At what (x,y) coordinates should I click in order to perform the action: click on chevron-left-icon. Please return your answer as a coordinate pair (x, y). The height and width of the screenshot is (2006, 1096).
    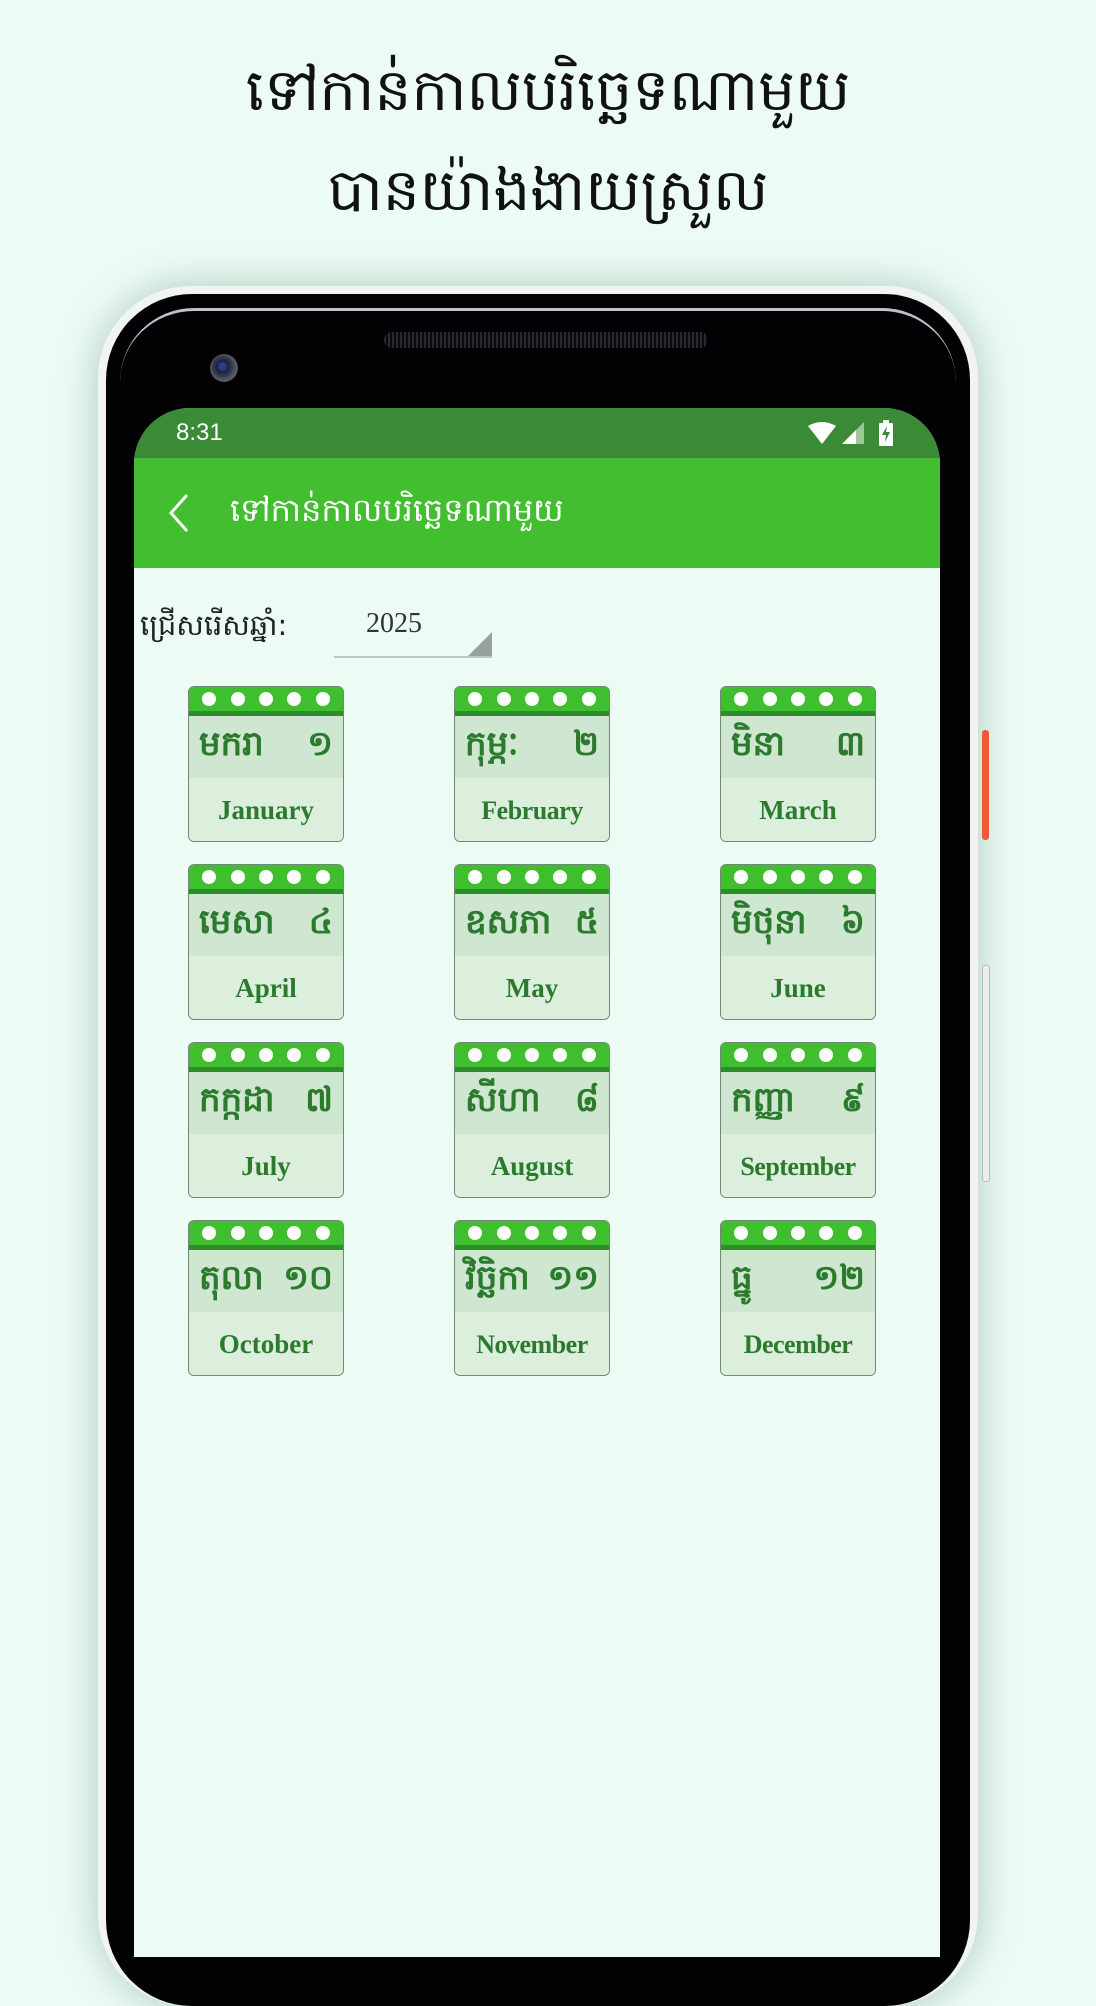
    Looking at the image, I should click on (178, 513).